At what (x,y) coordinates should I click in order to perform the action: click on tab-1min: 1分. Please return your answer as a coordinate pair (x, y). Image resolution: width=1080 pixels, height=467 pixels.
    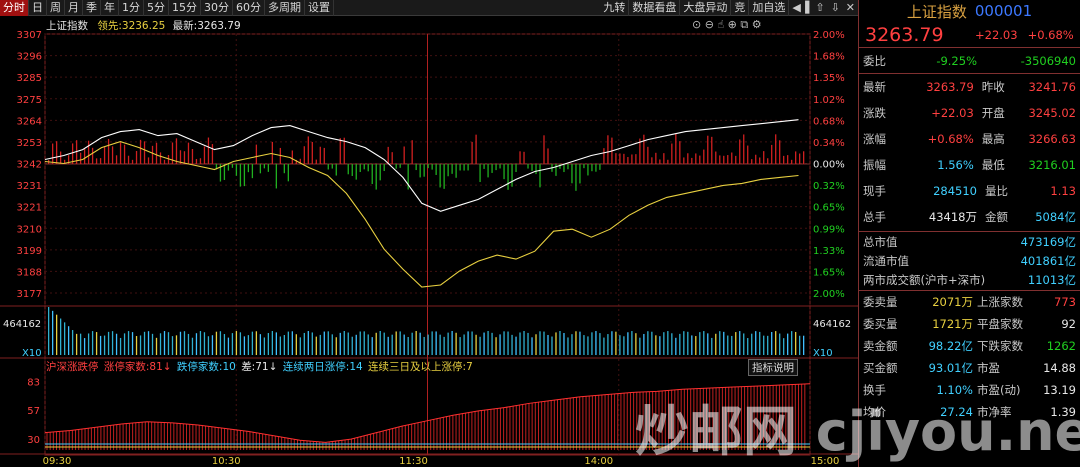
    Looking at the image, I should click on (131, 8).